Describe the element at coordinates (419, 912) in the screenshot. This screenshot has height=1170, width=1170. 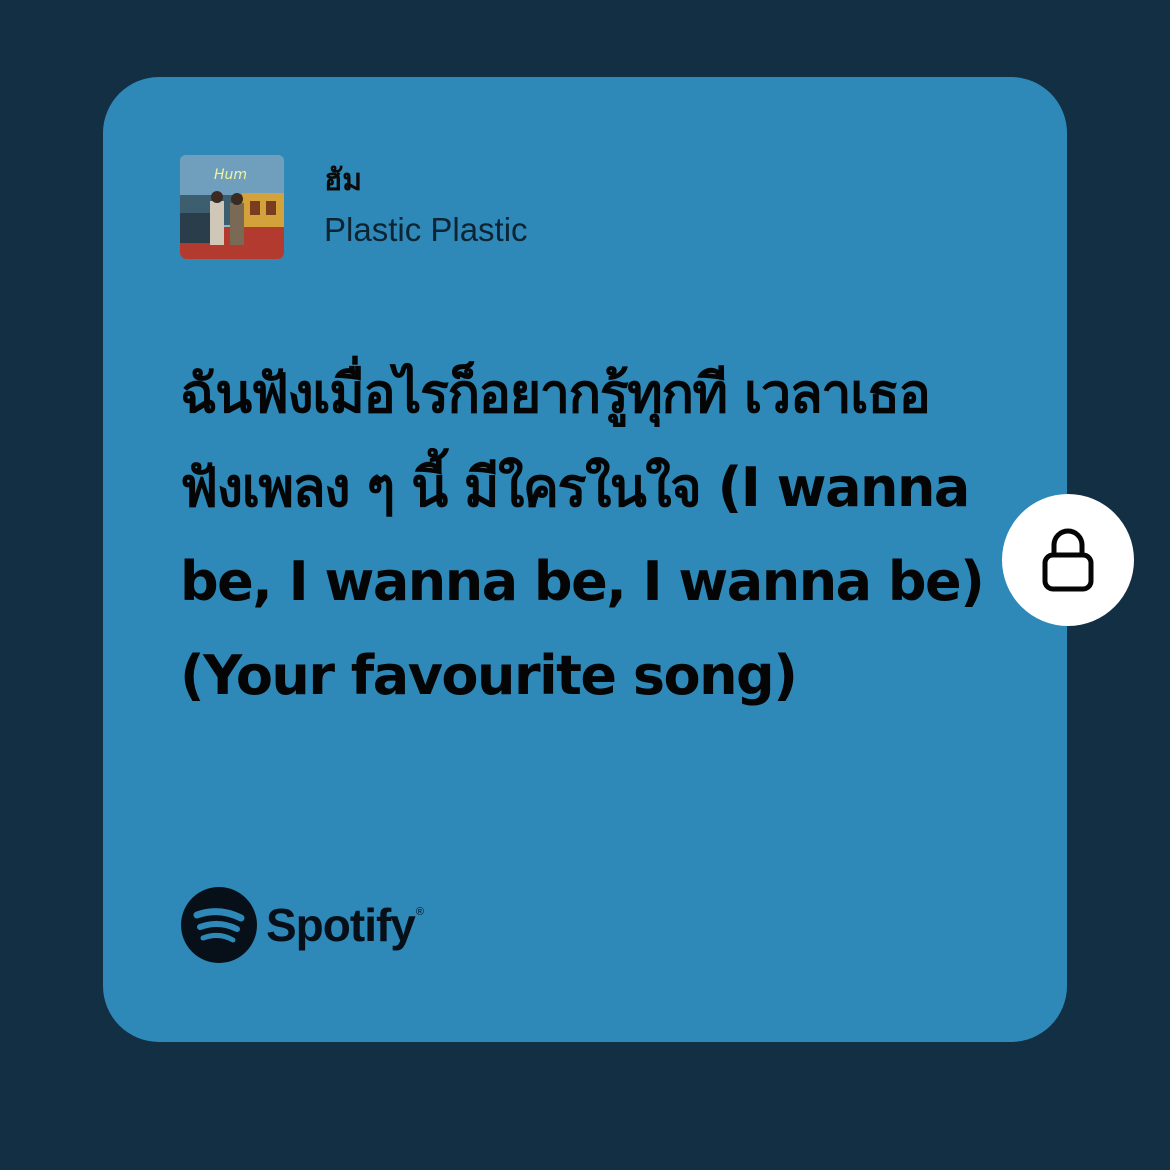
I see `trademark-symbol: ®` at that location.